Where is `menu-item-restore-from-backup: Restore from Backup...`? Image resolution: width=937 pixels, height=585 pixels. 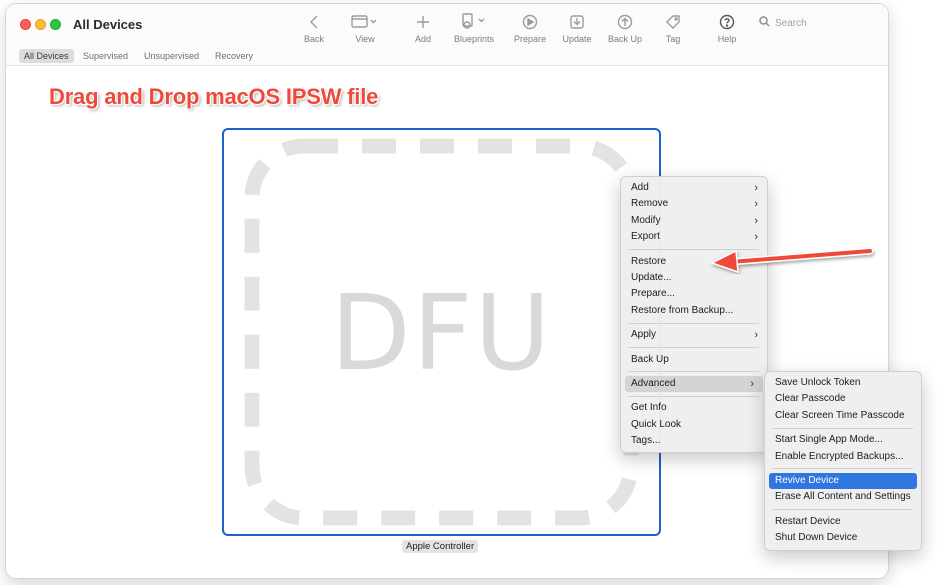 menu-item-restore-from-backup: Restore from Backup... is located at coordinates (694, 311).